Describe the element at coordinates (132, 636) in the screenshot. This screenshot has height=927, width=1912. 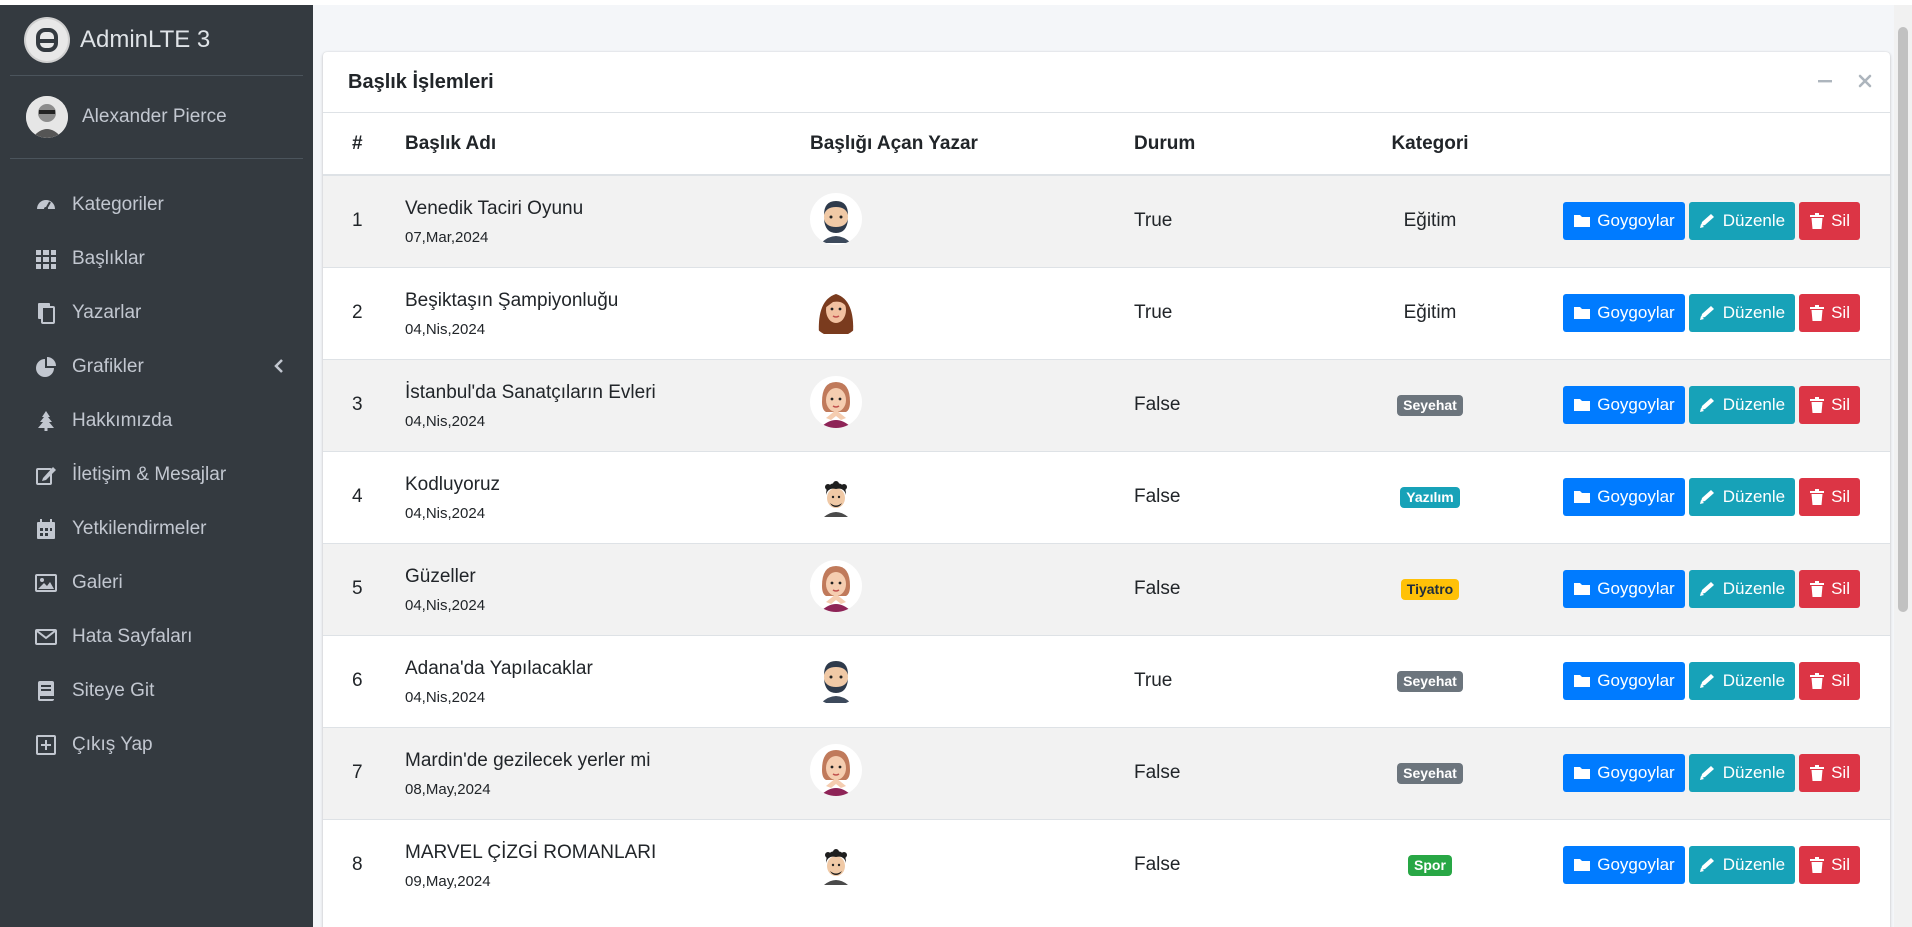
I see `sidebar-item-label: Hata Sayfaları` at that location.